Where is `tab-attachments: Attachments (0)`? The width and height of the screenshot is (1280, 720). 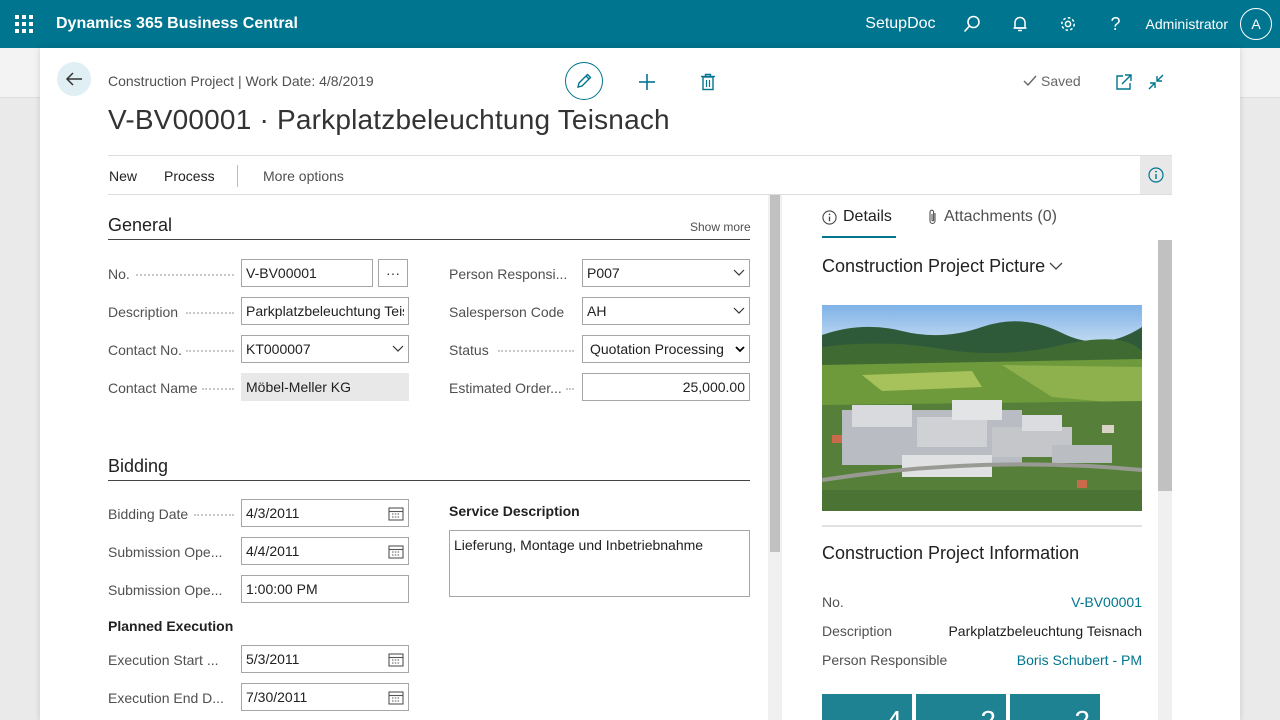
tab-attachments: Attachments (0) is located at coordinates (992, 217).